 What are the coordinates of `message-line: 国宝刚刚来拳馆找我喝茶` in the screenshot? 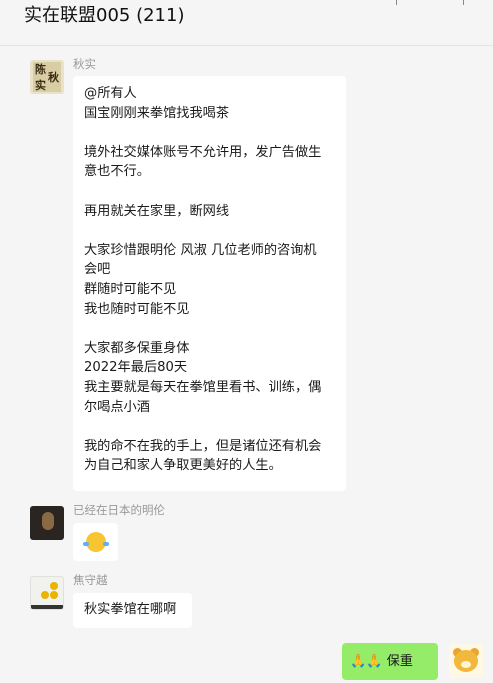 It's located at (157, 113).